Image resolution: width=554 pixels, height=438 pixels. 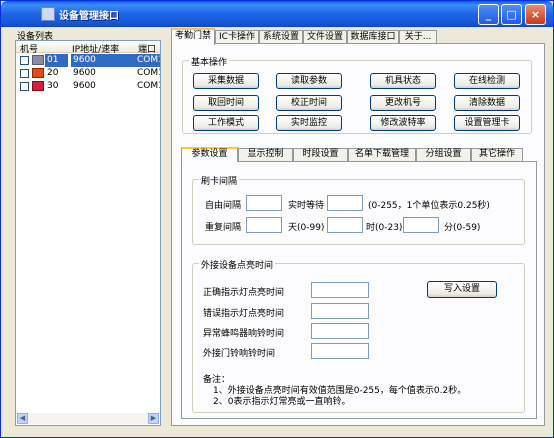 What do you see at coordinates (382, 154) in the screenshot?
I see `subtab-list-download: 名单下载管理` at bounding box center [382, 154].